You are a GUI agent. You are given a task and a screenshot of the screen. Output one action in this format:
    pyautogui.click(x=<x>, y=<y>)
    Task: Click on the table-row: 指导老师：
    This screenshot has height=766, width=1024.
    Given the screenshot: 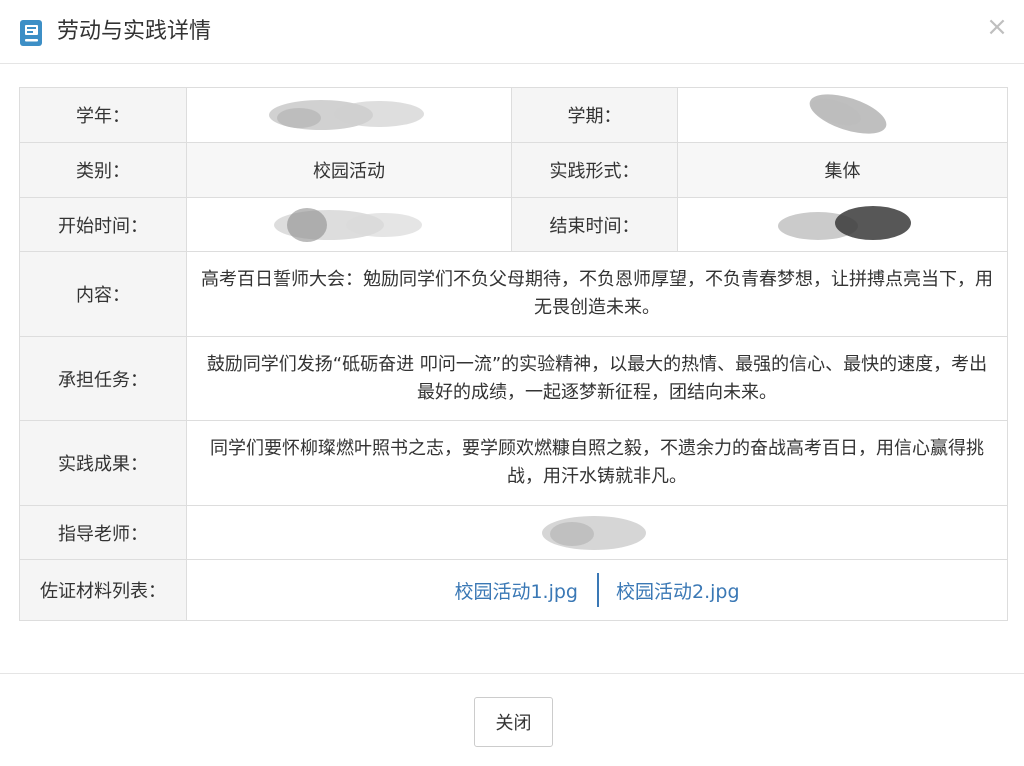 What is the action you would take?
    pyautogui.click(x=513, y=532)
    